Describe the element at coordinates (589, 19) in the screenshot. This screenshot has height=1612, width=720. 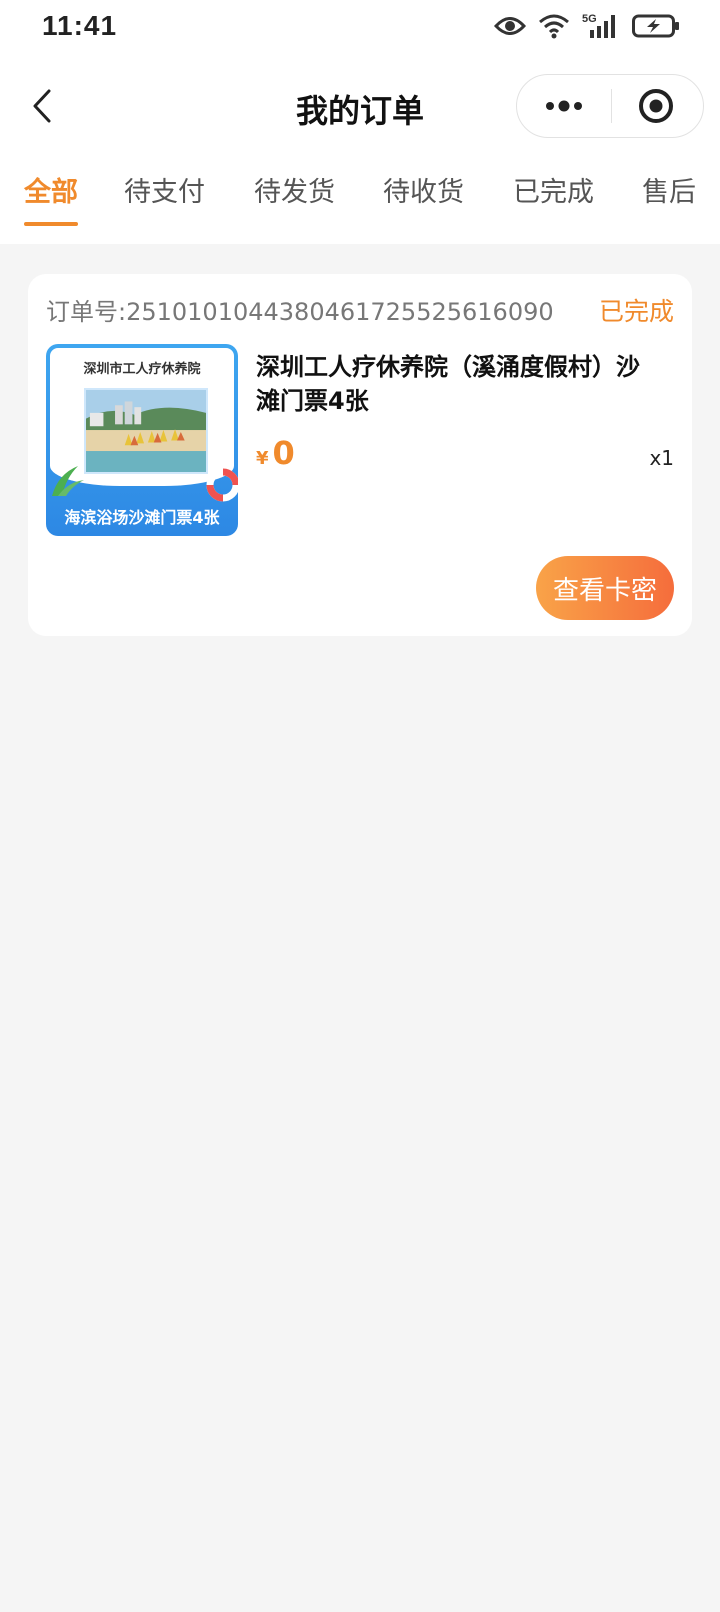
I see `network-label: 5G` at that location.